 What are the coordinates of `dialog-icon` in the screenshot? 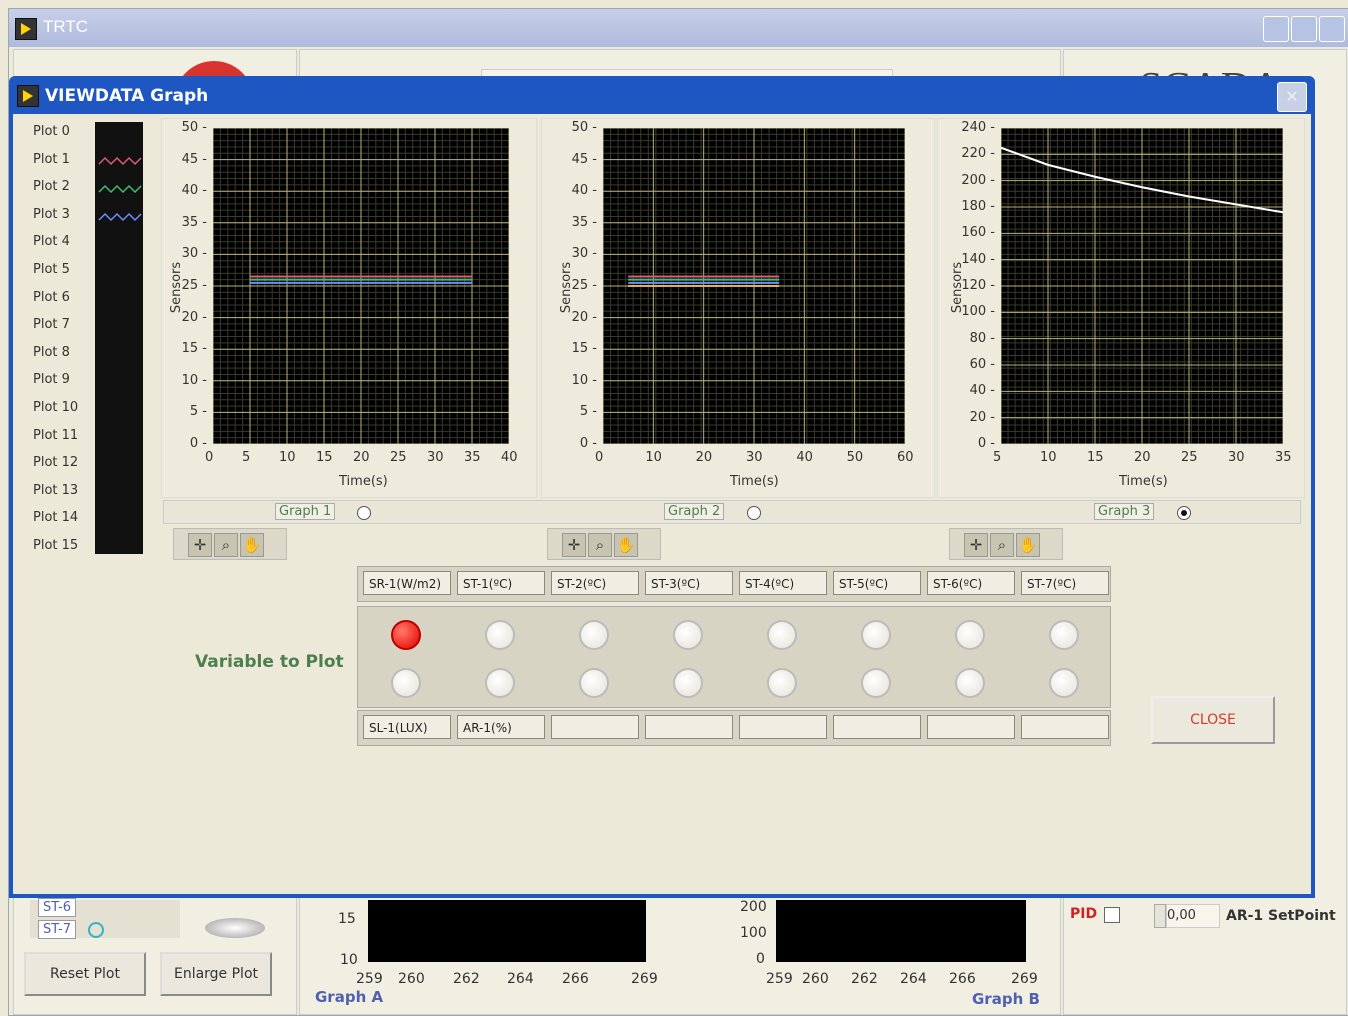 It's located at (28, 96).